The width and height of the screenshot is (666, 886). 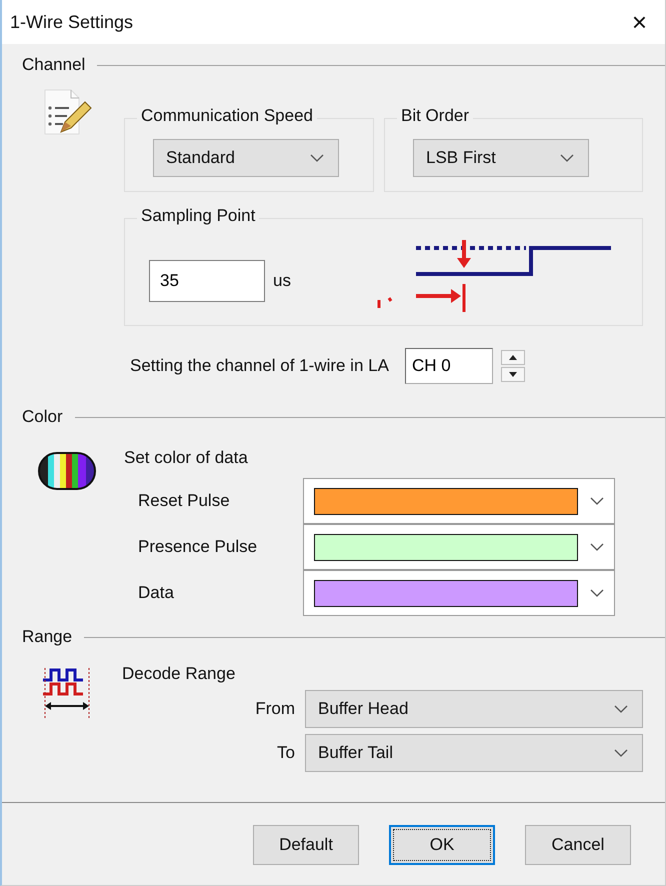 I want to click on dialog-button: Cancel, so click(x=578, y=845).